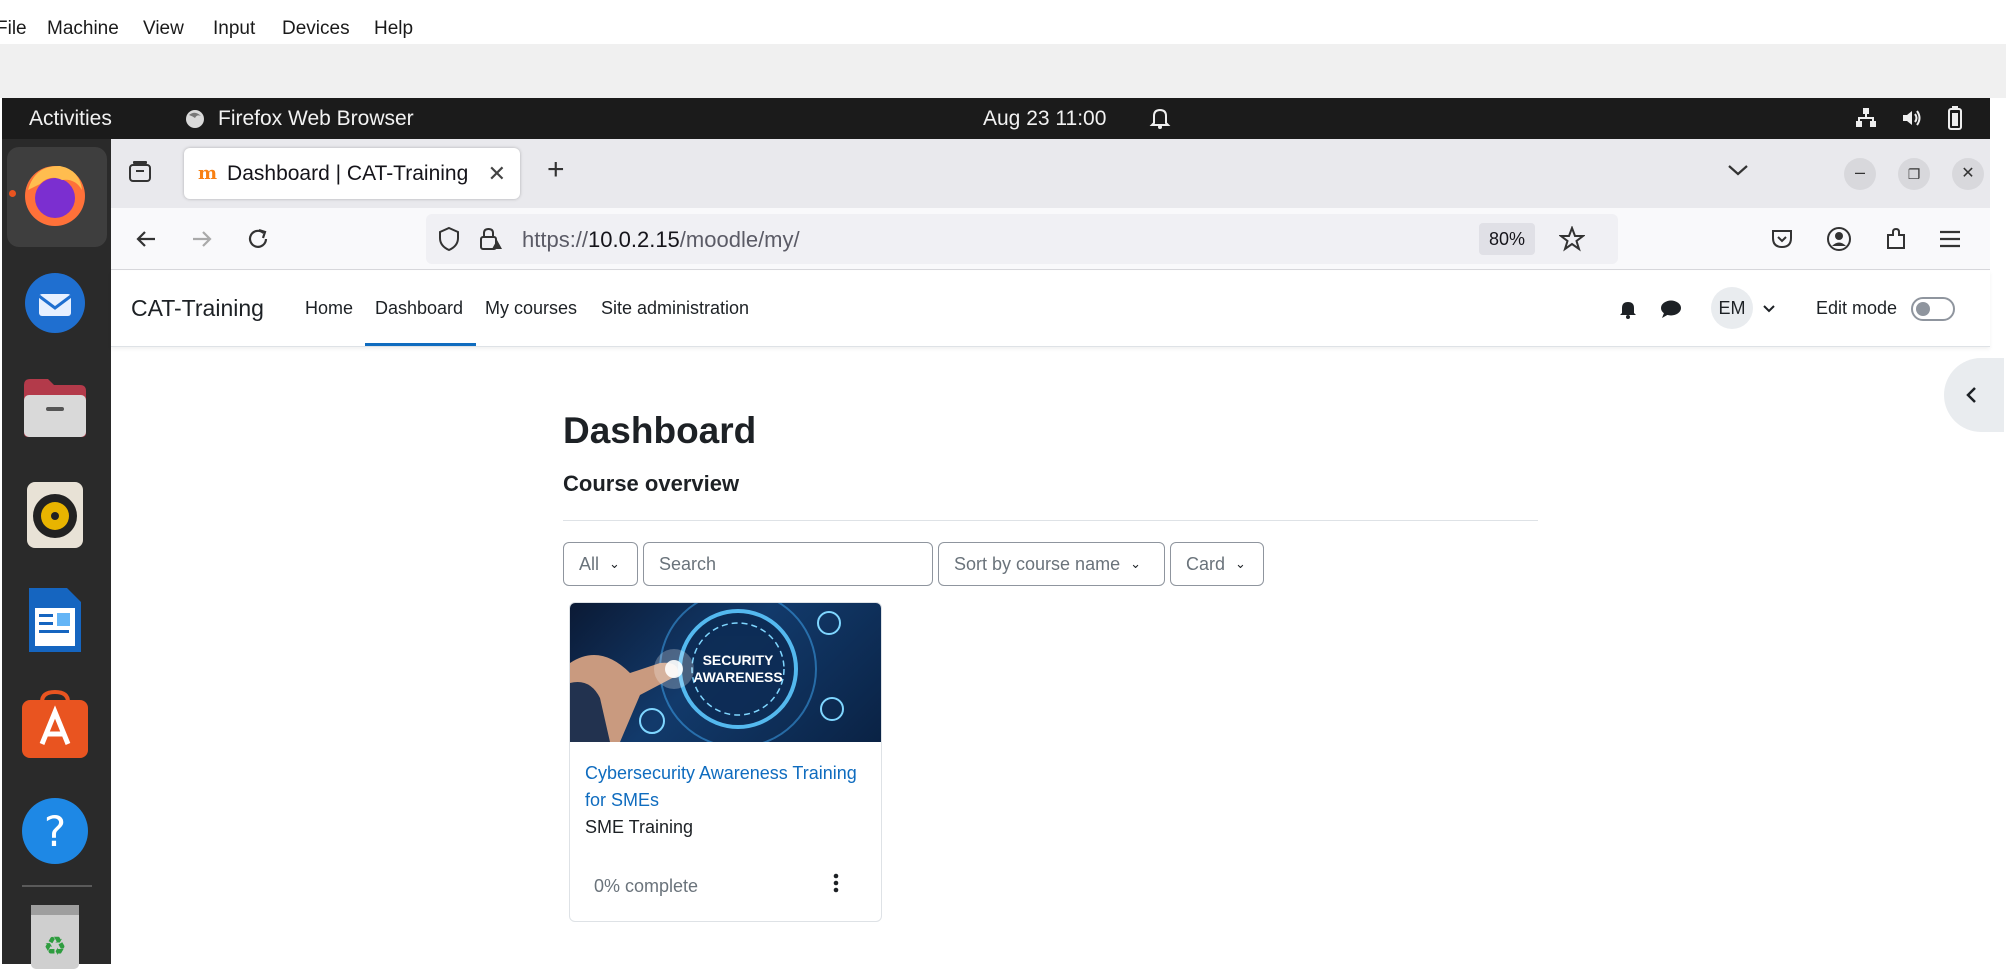 The image size is (2006, 971). What do you see at coordinates (197, 308) in the screenshot?
I see `site-brand: CAT-Training` at bounding box center [197, 308].